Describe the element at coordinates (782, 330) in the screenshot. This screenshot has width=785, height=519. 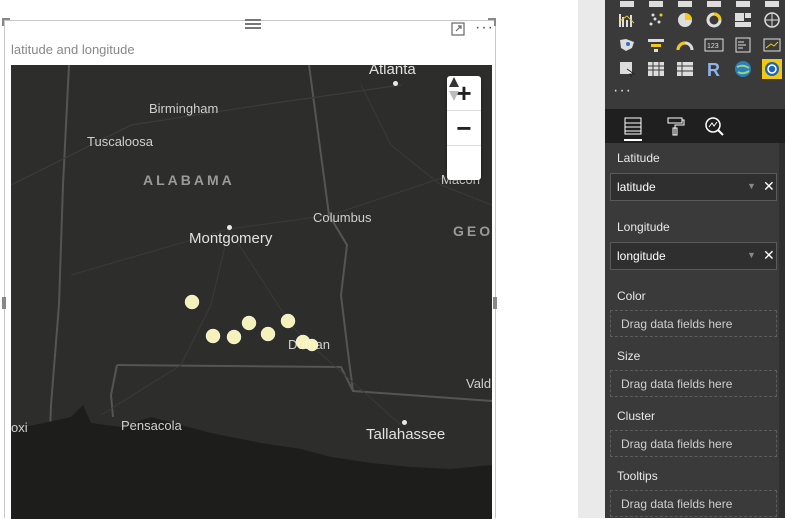
I see `pane-scrollbar` at that location.